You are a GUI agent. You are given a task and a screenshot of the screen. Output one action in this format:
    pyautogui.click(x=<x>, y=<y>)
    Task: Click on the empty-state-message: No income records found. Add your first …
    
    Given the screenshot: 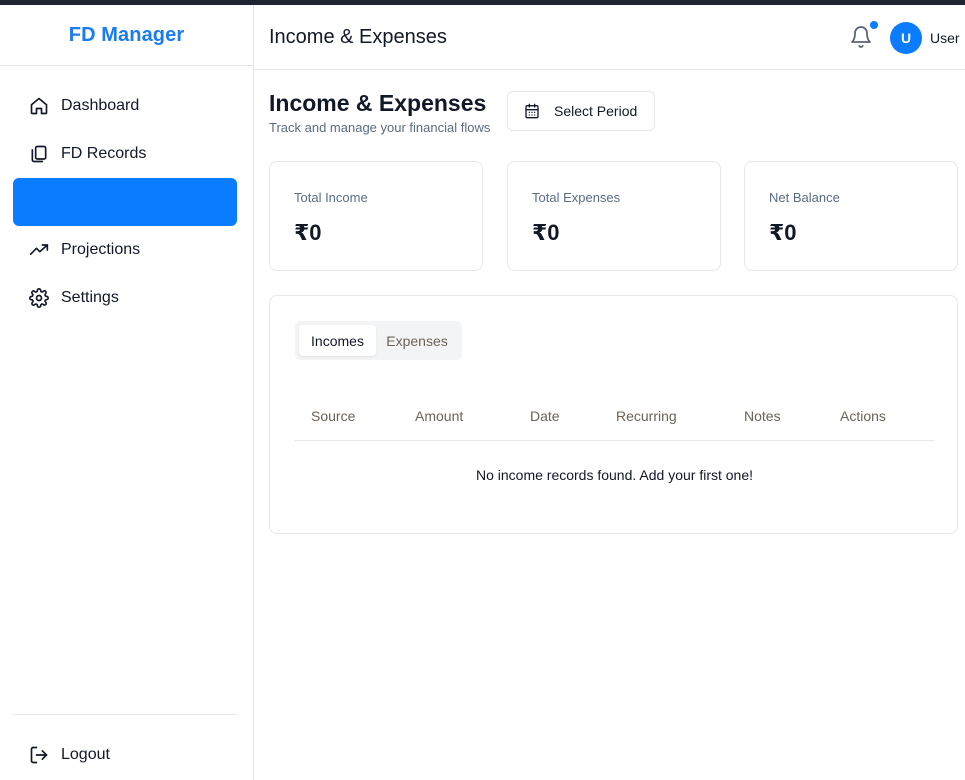 What is the action you would take?
    pyautogui.click(x=614, y=475)
    